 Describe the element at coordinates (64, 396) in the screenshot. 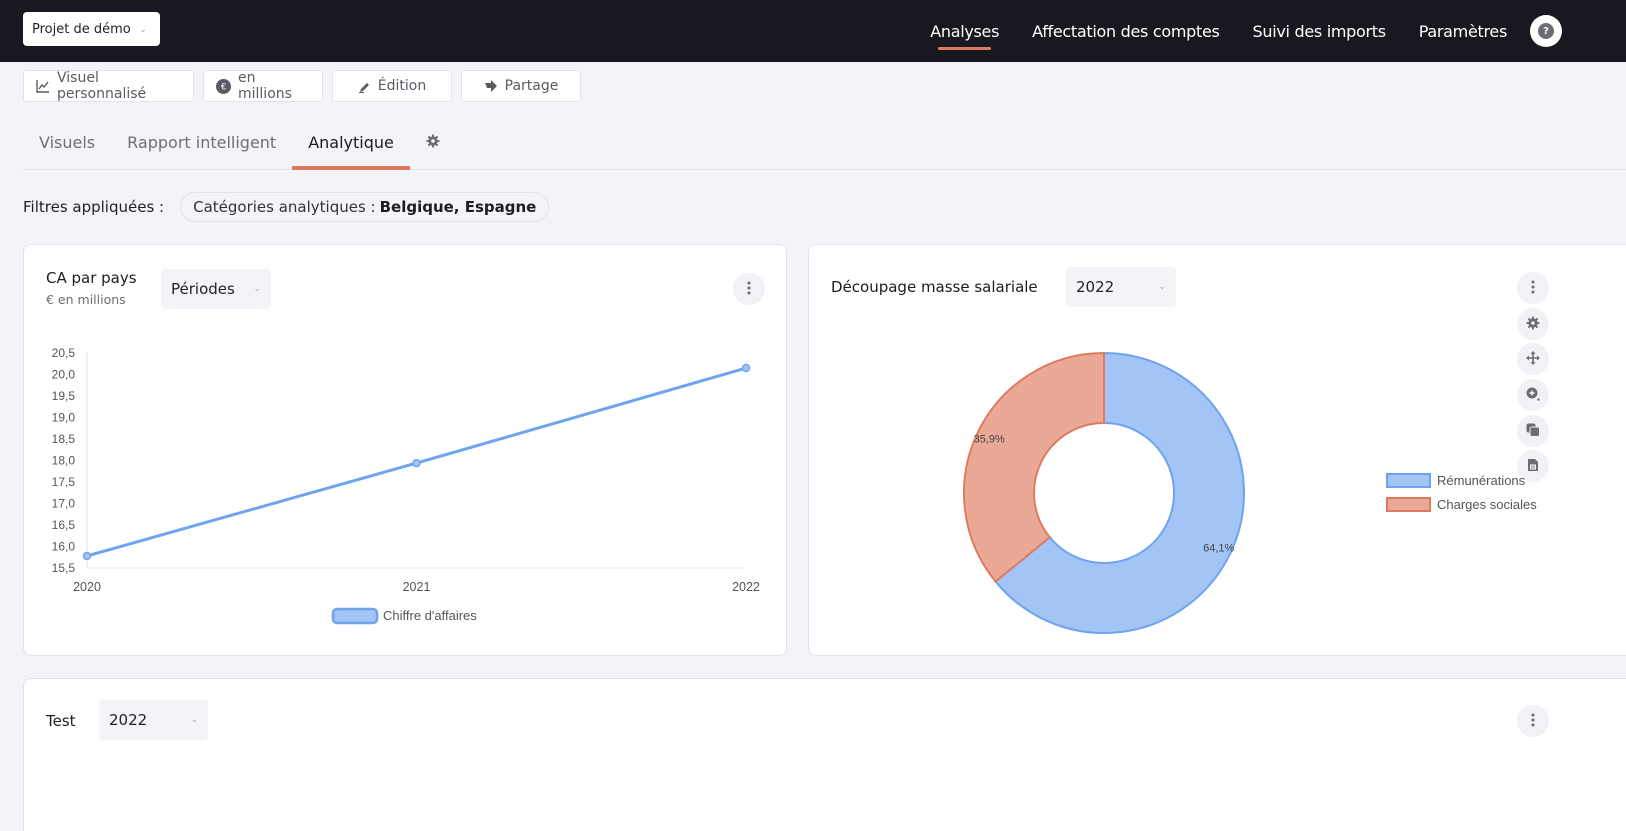

I see `y-tick-label: 19,5` at that location.